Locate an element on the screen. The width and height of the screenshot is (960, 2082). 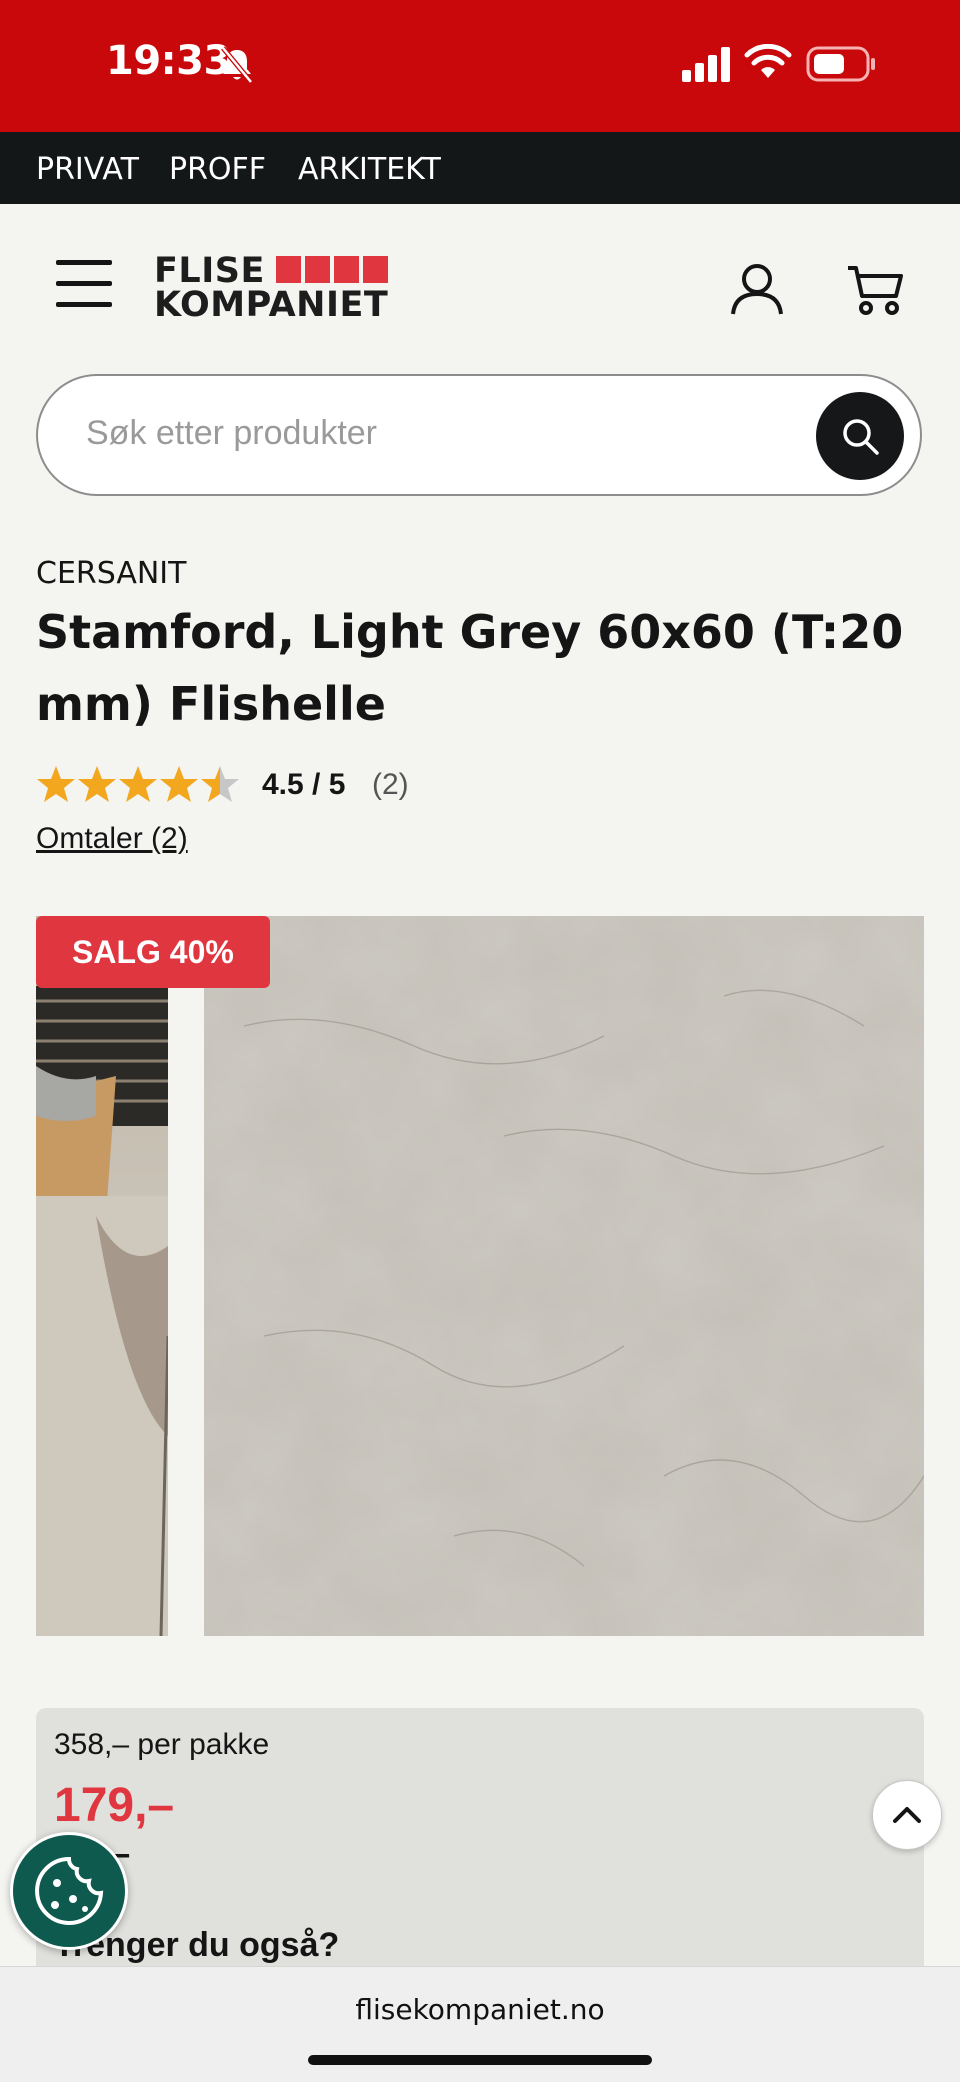
search-icon is located at coordinates (861, 437).